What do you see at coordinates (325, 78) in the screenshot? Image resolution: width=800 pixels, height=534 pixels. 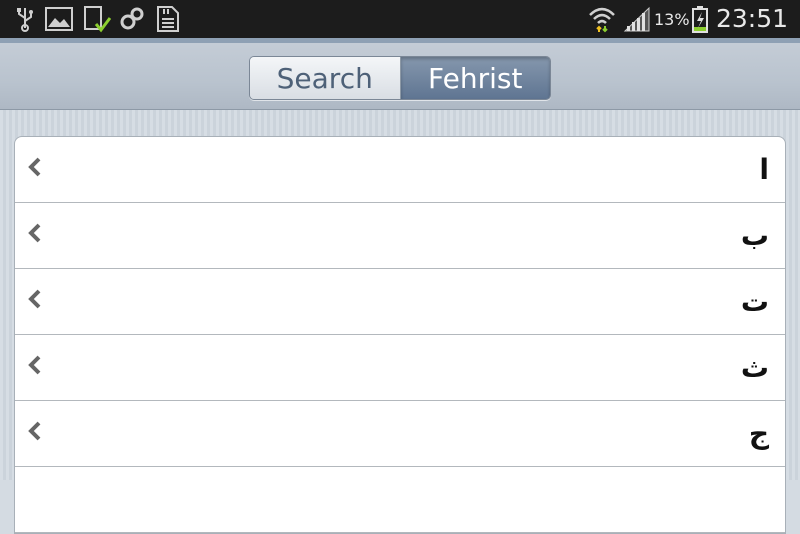 I see `tab-search: Search` at bounding box center [325, 78].